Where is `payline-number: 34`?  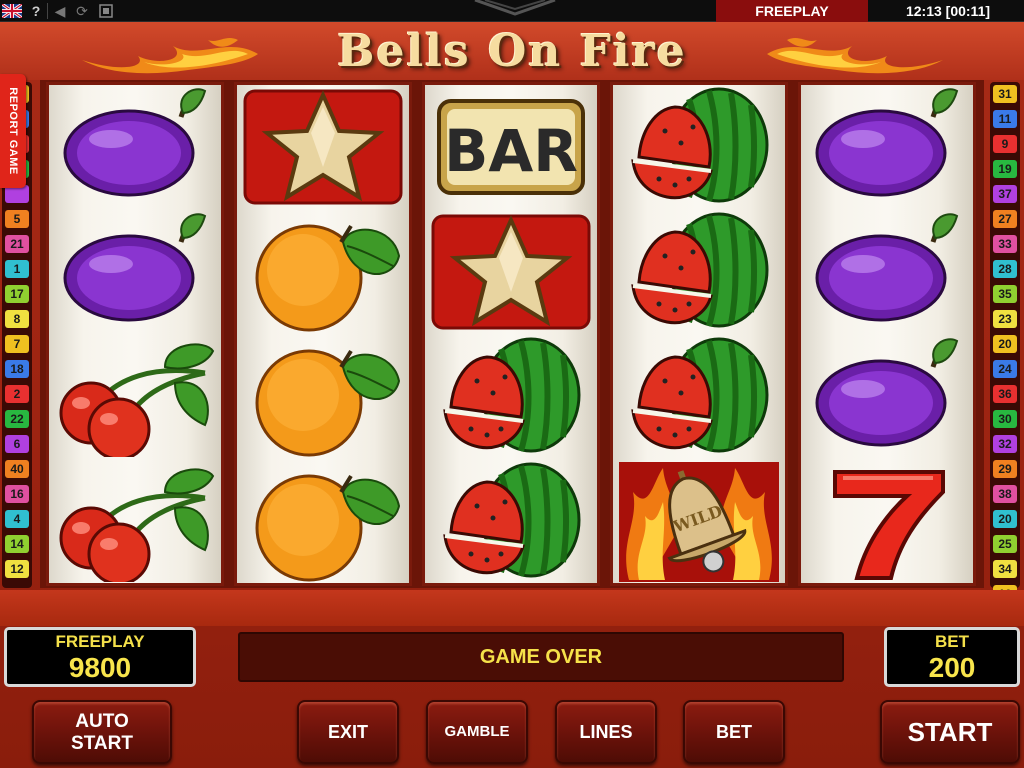
payline-number: 34 is located at coordinates (1005, 569).